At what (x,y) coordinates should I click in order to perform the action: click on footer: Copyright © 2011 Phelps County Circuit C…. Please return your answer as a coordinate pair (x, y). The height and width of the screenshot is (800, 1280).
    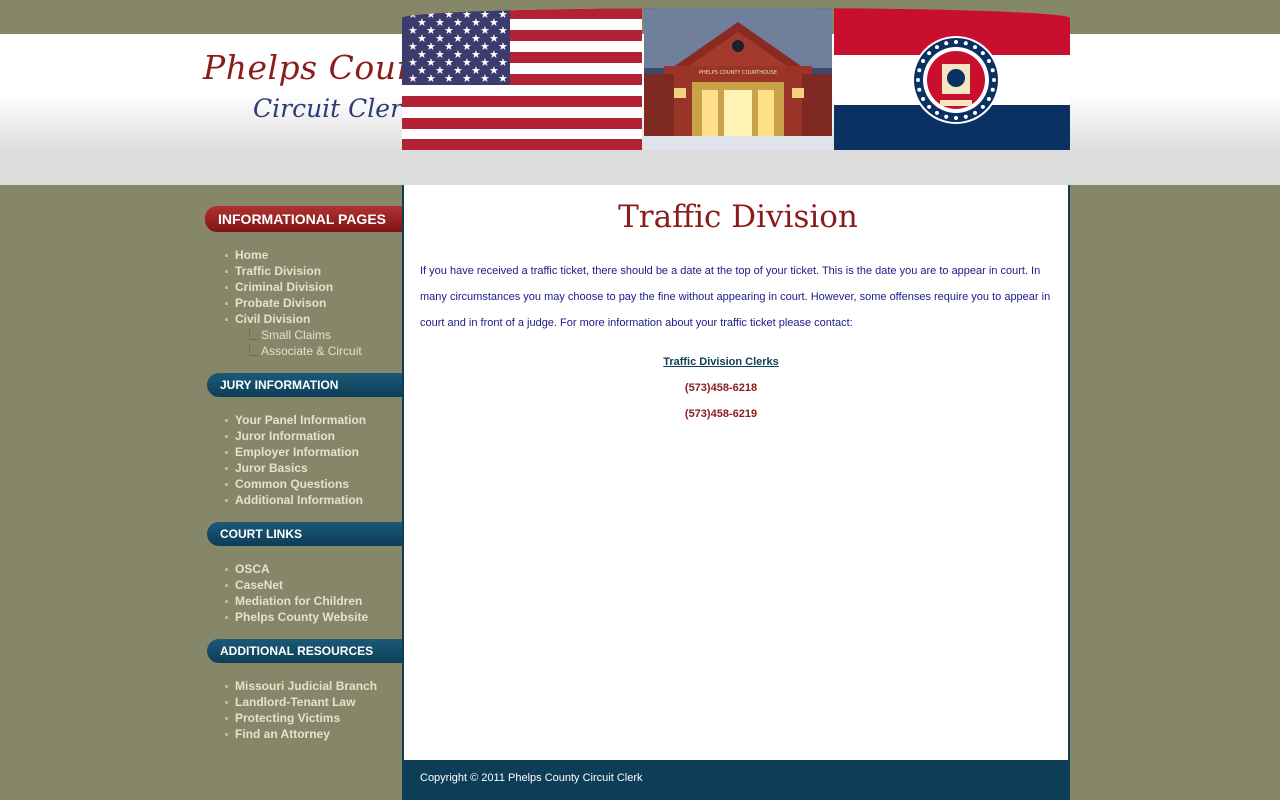
    Looking at the image, I should click on (736, 780).